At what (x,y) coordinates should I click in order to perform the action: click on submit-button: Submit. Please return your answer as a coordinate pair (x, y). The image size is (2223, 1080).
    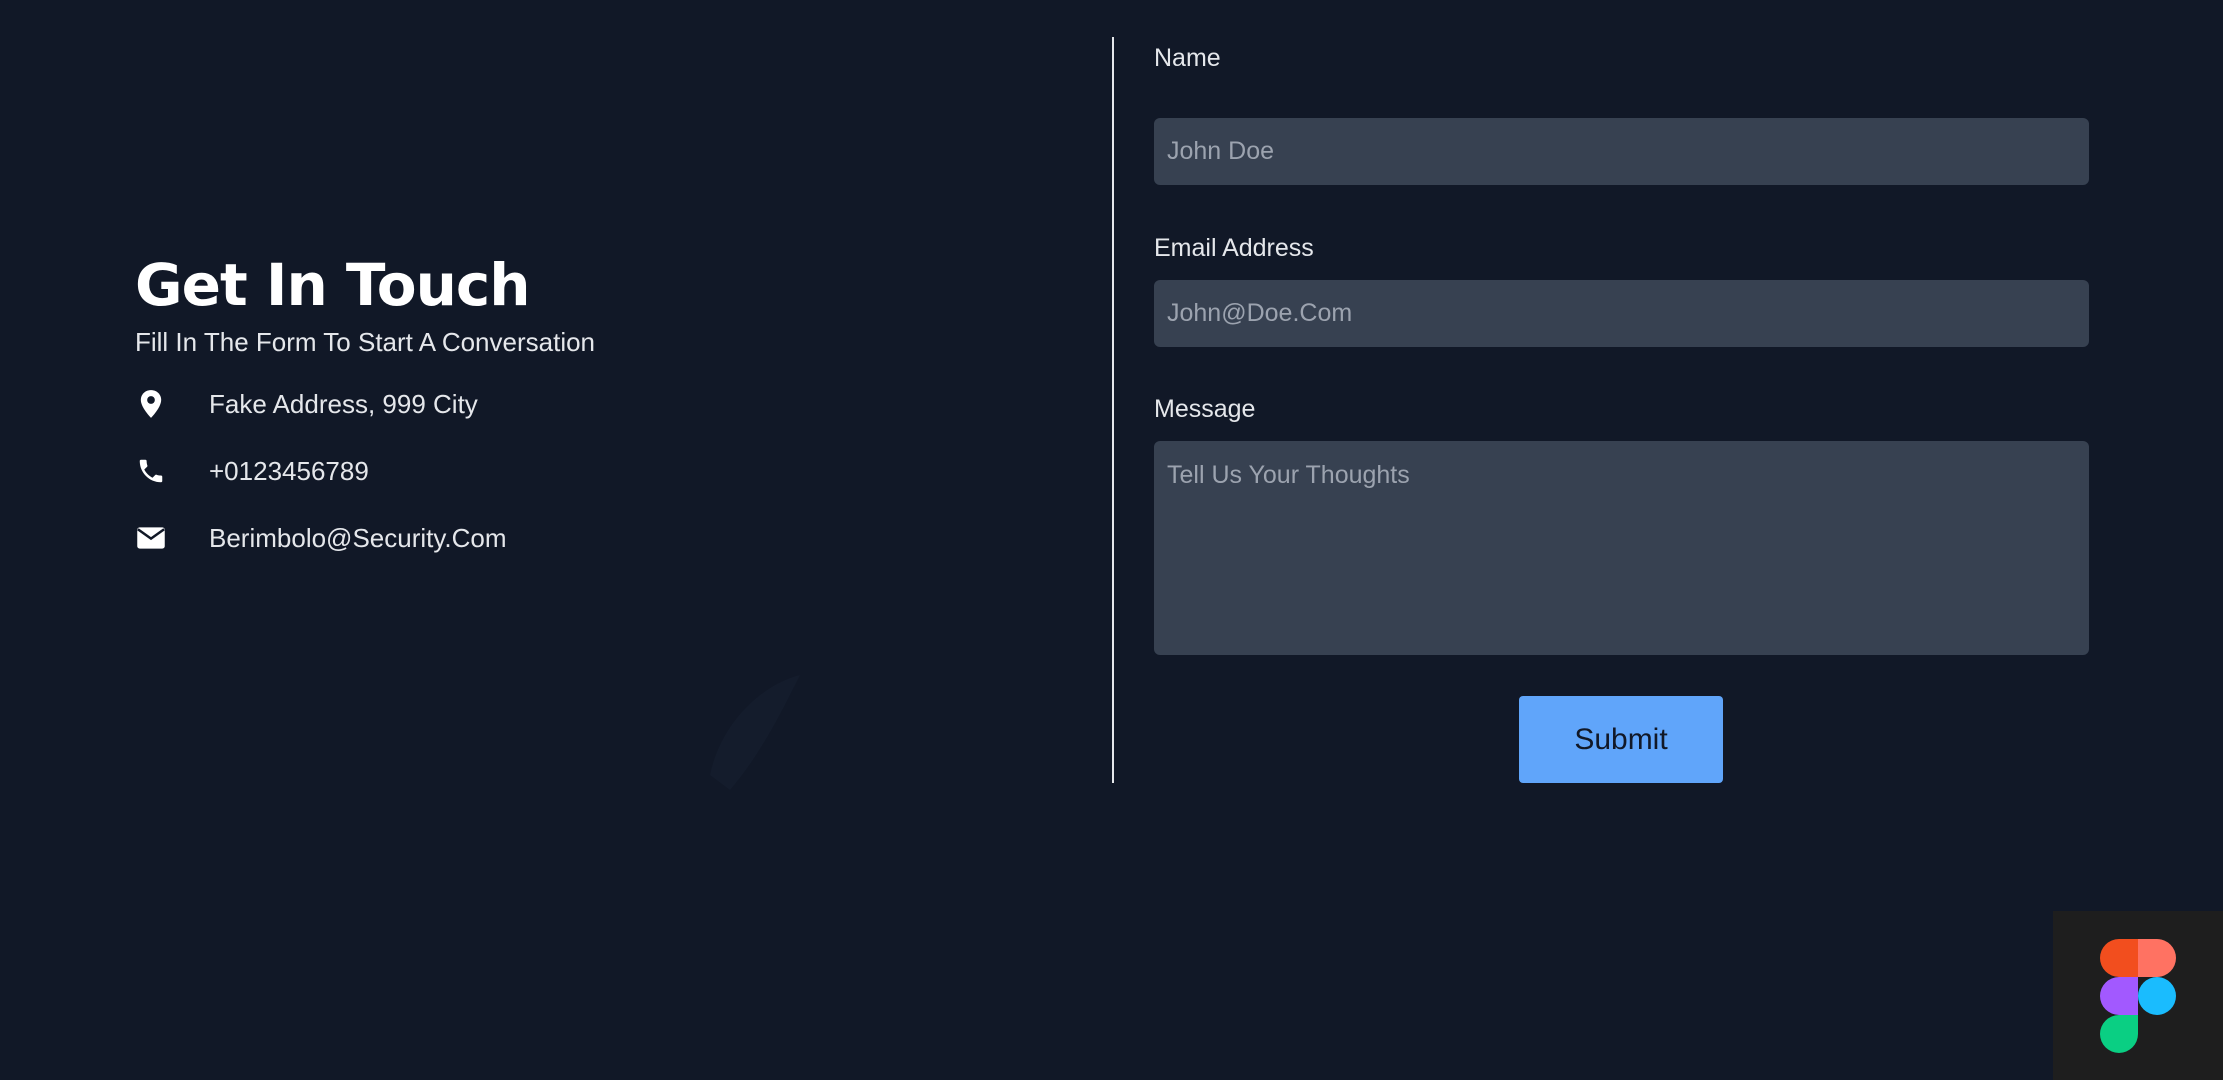
    Looking at the image, I should click on (1621, 739).